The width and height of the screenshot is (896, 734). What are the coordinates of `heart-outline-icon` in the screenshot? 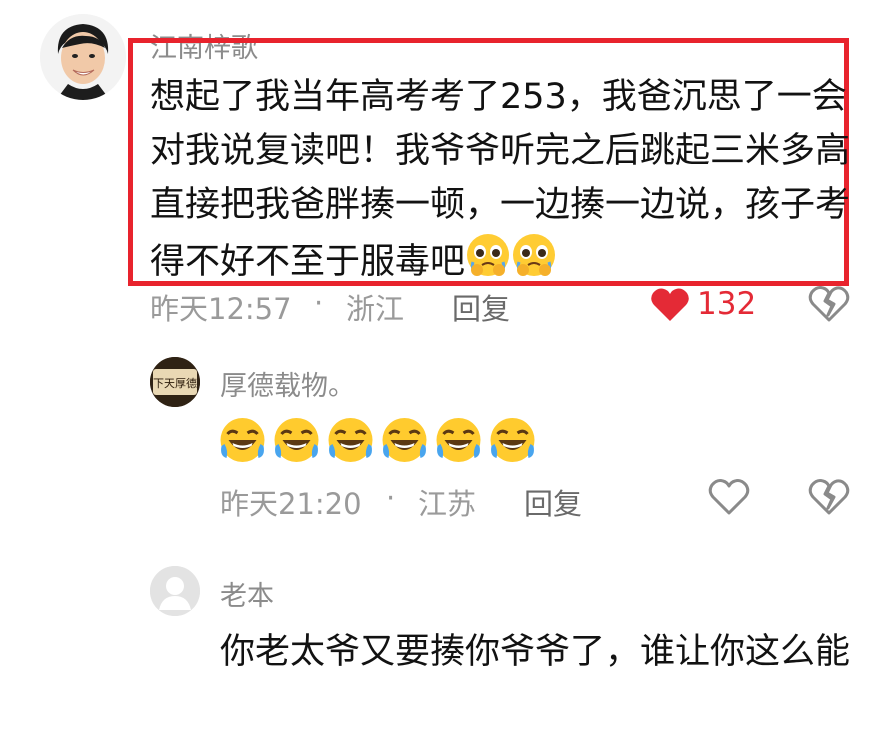 It's located at (729, 499).